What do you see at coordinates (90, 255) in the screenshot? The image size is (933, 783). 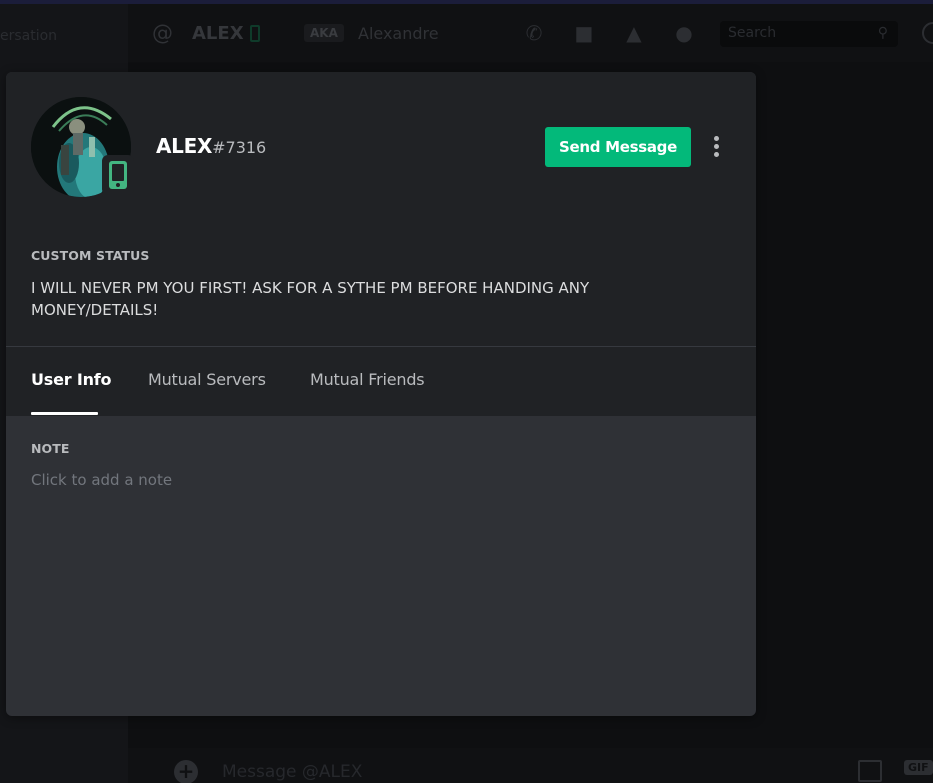 I see `custom-status-title: CUSTOM STATUS` at bounding box center [90, 255].